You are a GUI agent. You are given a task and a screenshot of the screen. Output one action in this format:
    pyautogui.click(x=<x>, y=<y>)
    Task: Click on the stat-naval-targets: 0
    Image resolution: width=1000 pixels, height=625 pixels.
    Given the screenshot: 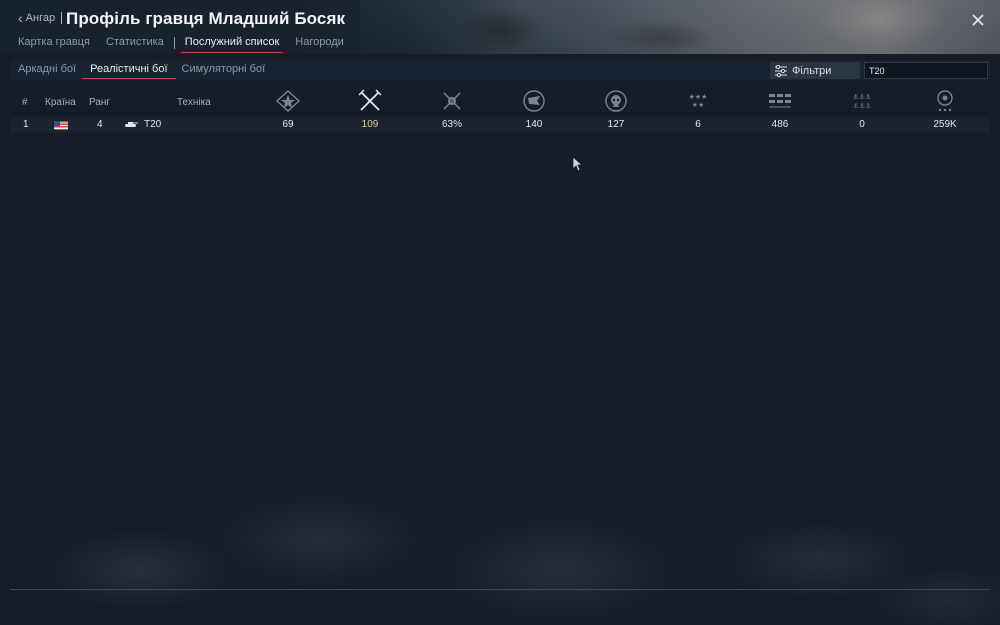 What is the action you would take?
    pyautogui.click(x=862, y=124)
    